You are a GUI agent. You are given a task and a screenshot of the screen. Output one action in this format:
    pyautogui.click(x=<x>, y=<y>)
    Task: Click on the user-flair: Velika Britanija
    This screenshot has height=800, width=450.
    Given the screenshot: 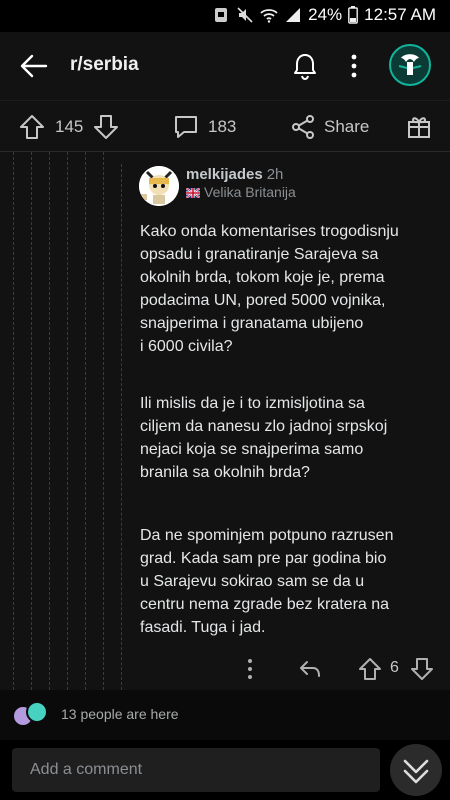 What is the action you would take?
    pyautogui.click(x=241, y=192)
    